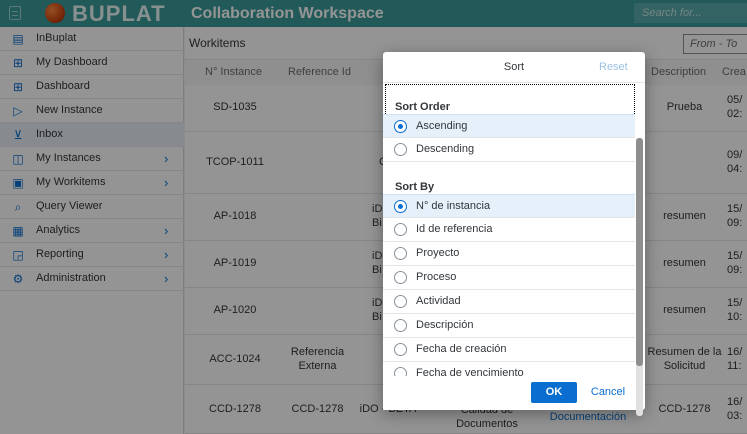 The image size is (747, 434). Describe the element at coordinates (509, 326) in the screenshot. I see `sort-by-description: Descripción` at that location.